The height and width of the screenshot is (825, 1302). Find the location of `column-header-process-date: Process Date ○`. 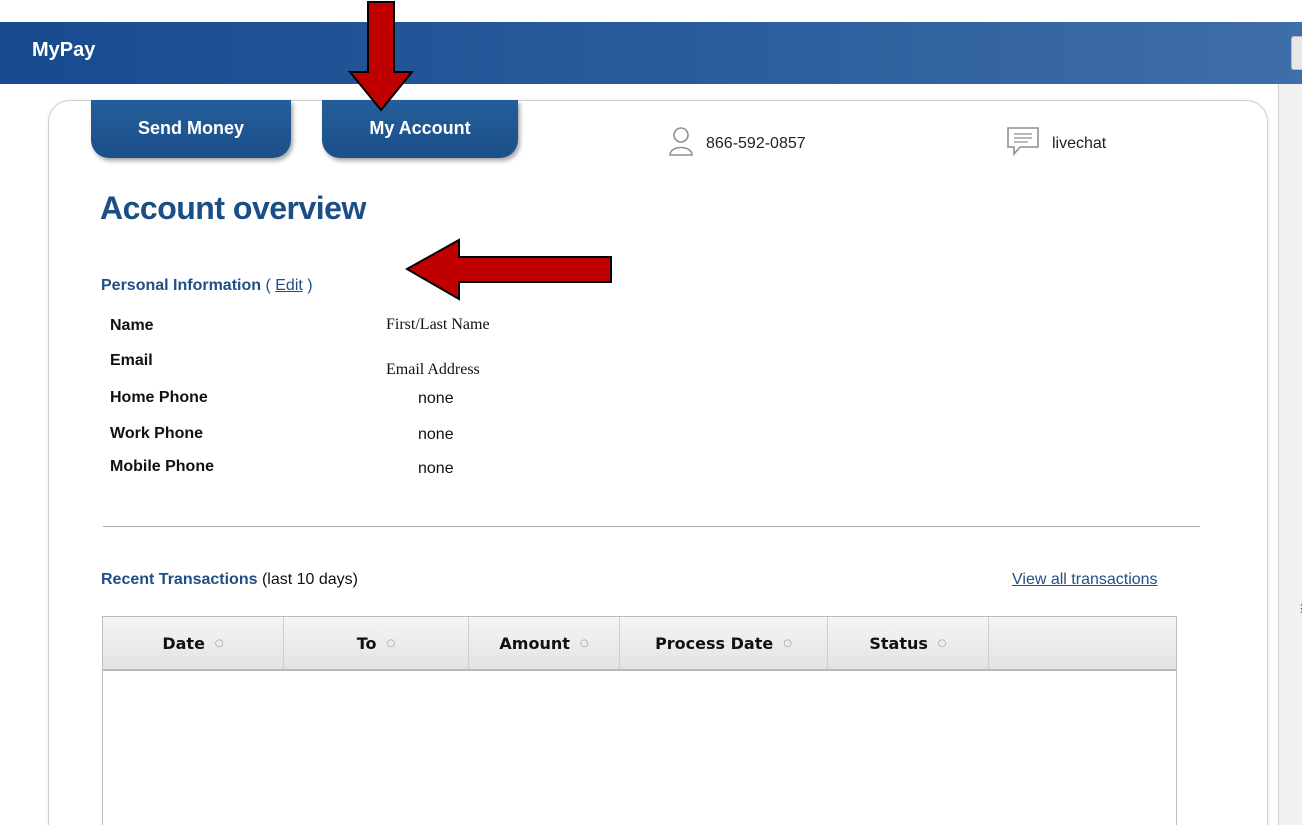

column-header-process-date: Process Date ○ is located at coordinates (724, 643).